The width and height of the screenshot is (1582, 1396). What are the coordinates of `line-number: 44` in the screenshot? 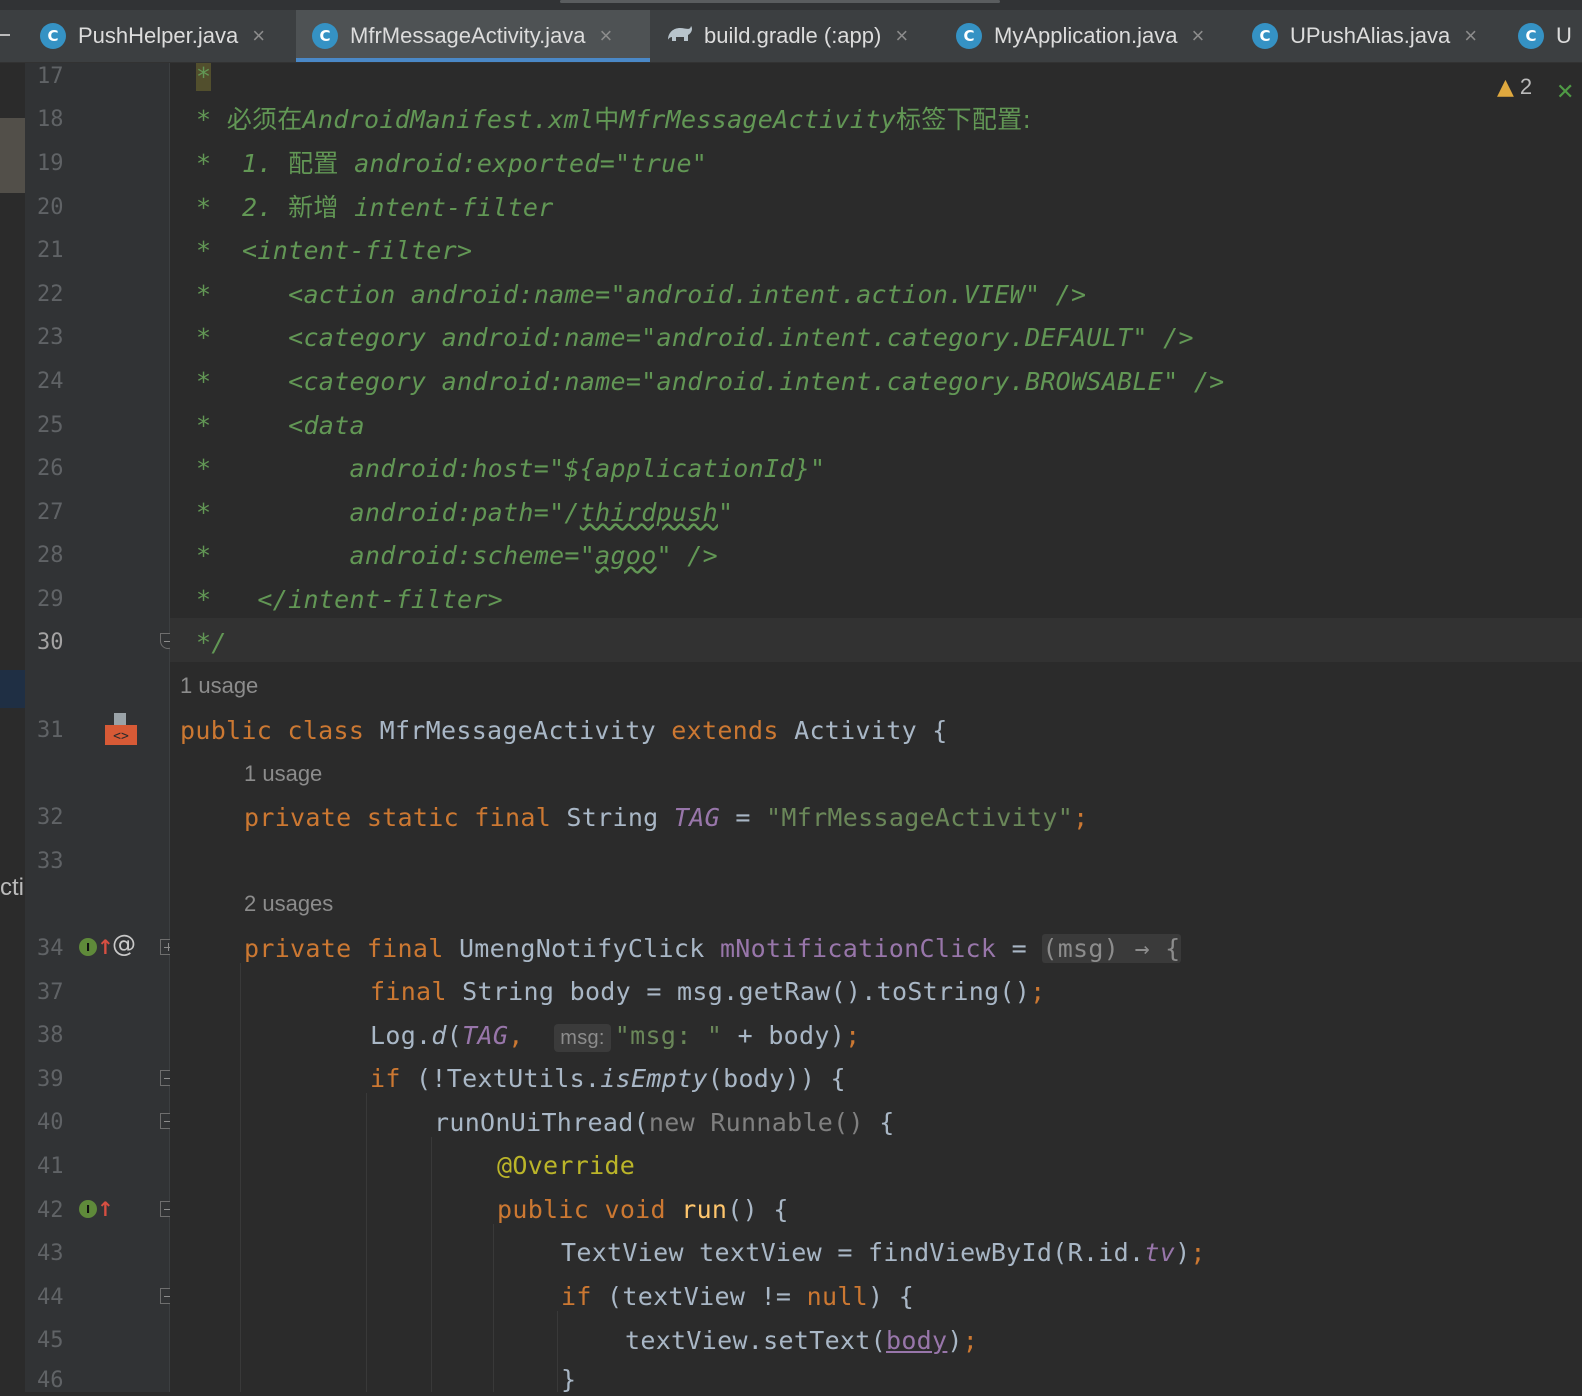 It's located at (50, 1297).